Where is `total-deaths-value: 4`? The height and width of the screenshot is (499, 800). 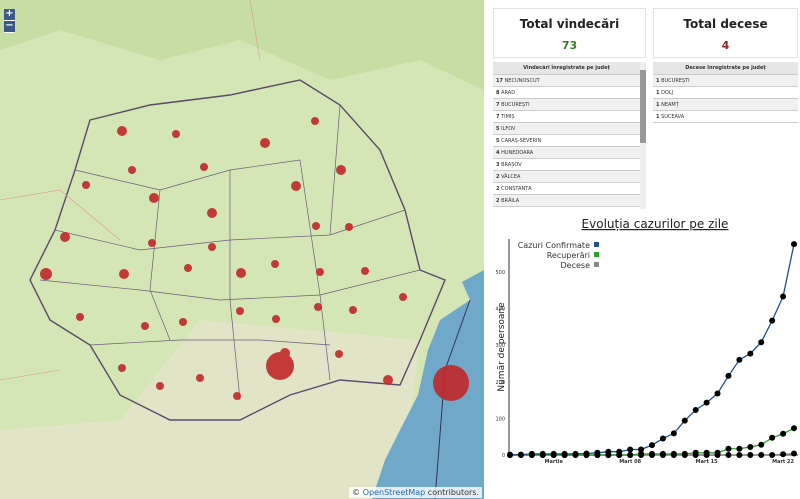
total-deaths-value: 4 is located at coordinates (725, 45).